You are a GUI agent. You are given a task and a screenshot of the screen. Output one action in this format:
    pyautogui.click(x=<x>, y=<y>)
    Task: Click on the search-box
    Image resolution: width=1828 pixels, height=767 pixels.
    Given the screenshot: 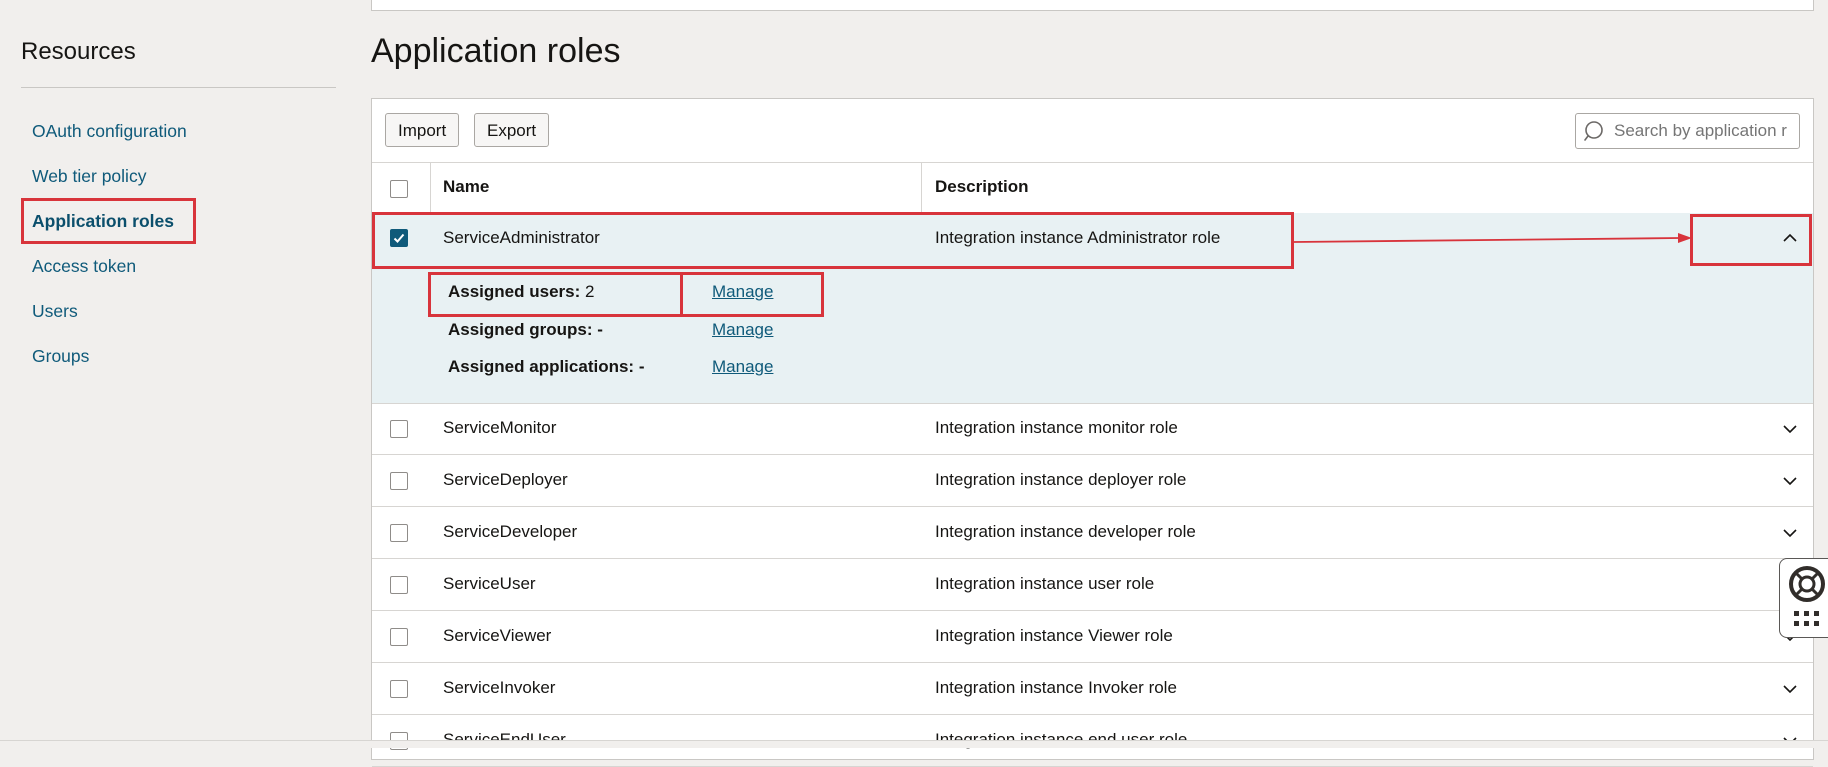 What is the action you would take?
    pyautogui.click(x=1687, y=131)
    